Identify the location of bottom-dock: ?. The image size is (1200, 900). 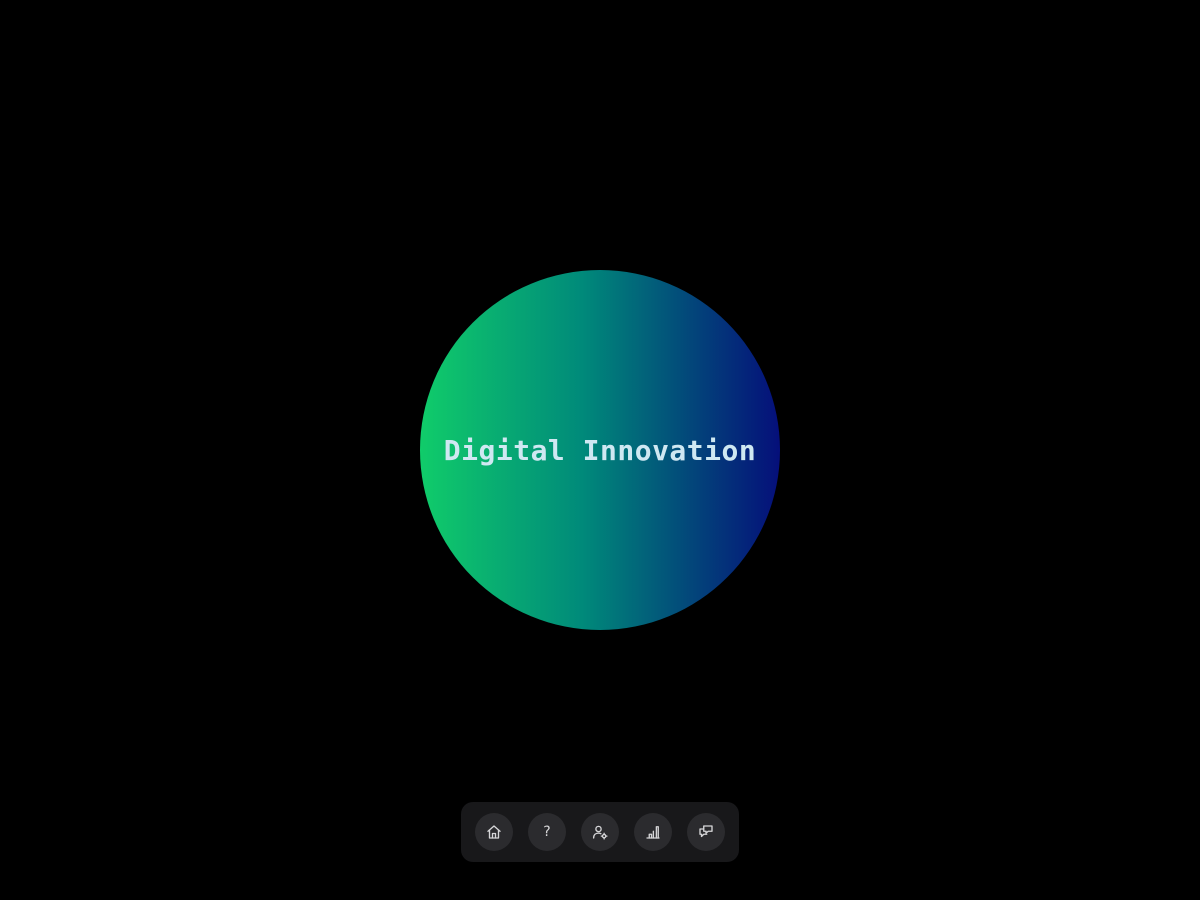
(600, 832).